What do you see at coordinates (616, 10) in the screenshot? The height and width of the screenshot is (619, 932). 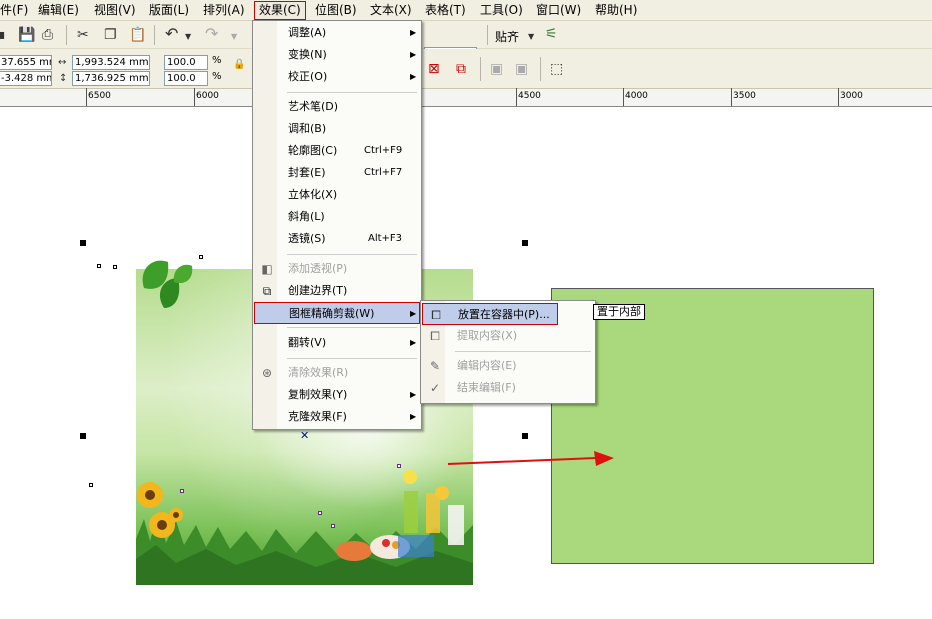 I see `menu-help: 帮助(H)` at bounding box center [616, 10].